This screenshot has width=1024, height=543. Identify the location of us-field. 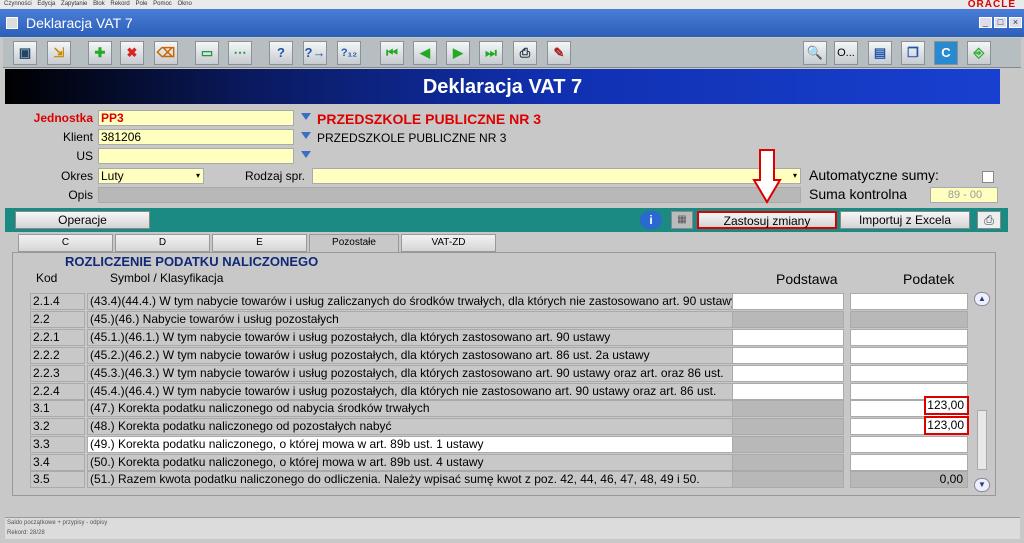
(196, 156).